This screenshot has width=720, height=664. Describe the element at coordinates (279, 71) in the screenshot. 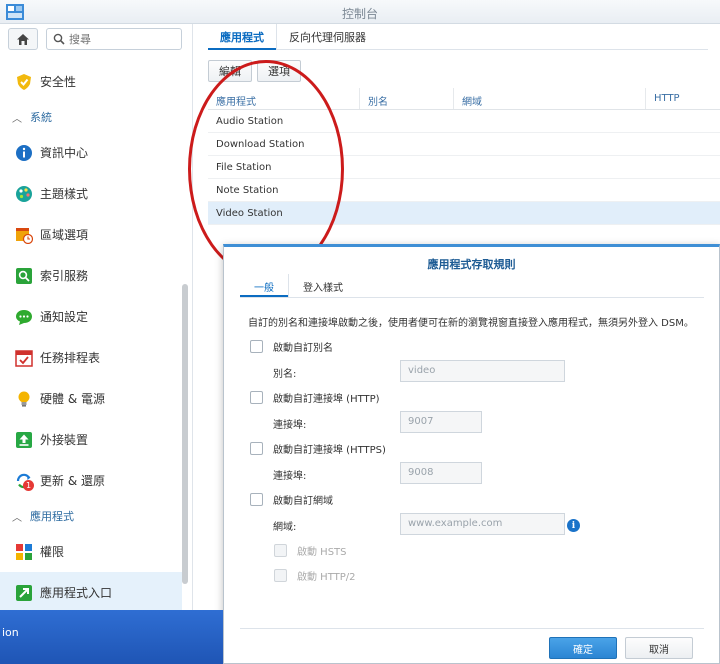

I see `options-button: 選項` at that location.